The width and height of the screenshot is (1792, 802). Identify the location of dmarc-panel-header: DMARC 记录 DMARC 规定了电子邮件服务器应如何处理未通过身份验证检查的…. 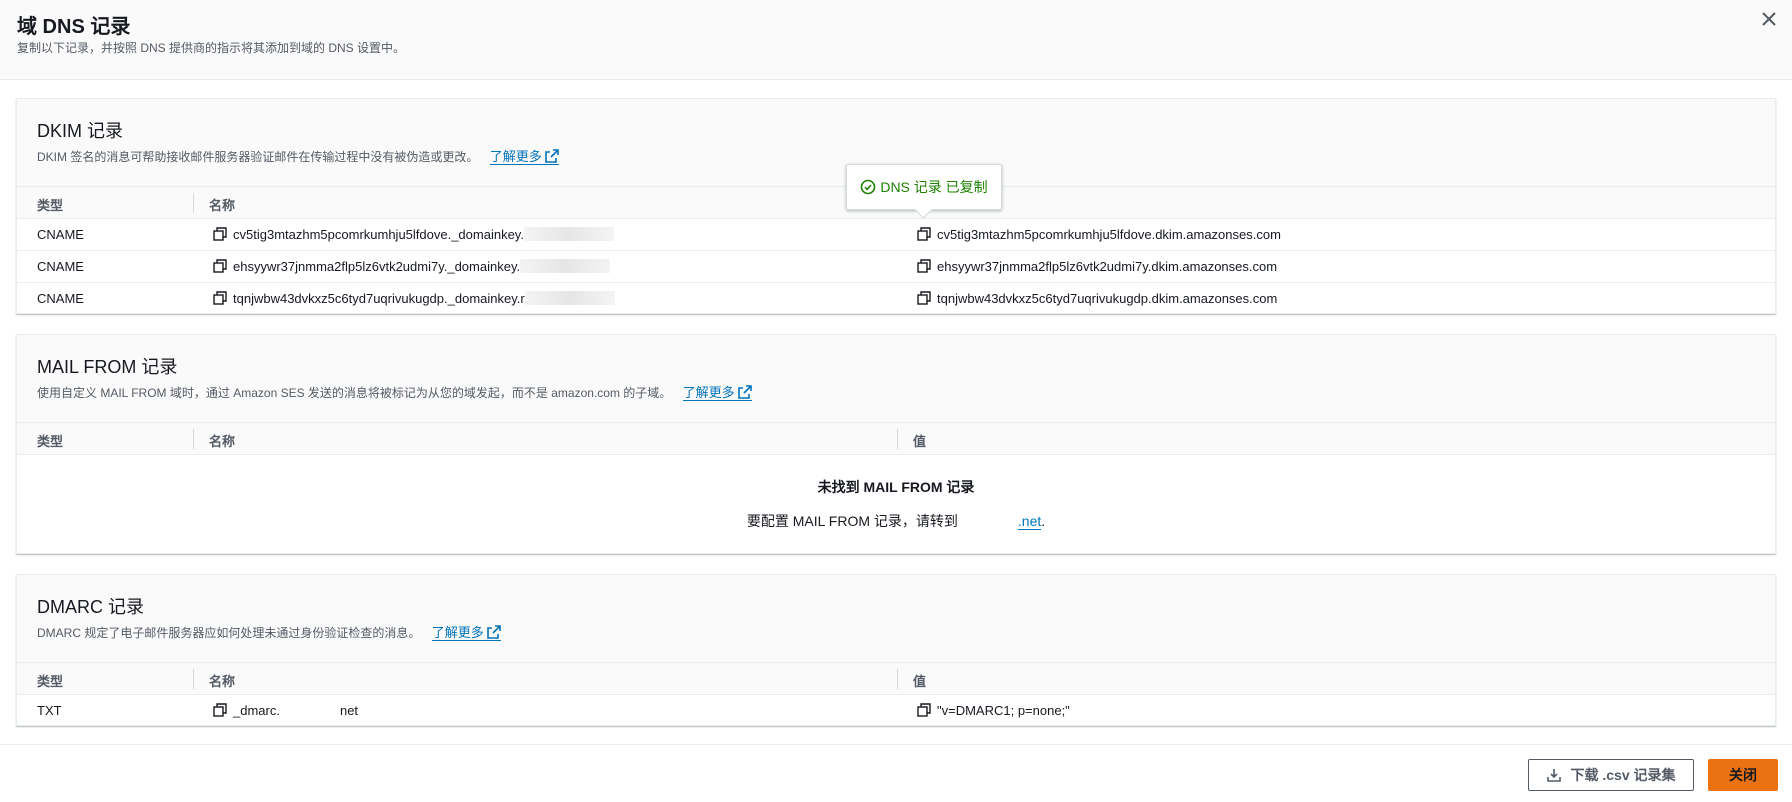
(896, 619).